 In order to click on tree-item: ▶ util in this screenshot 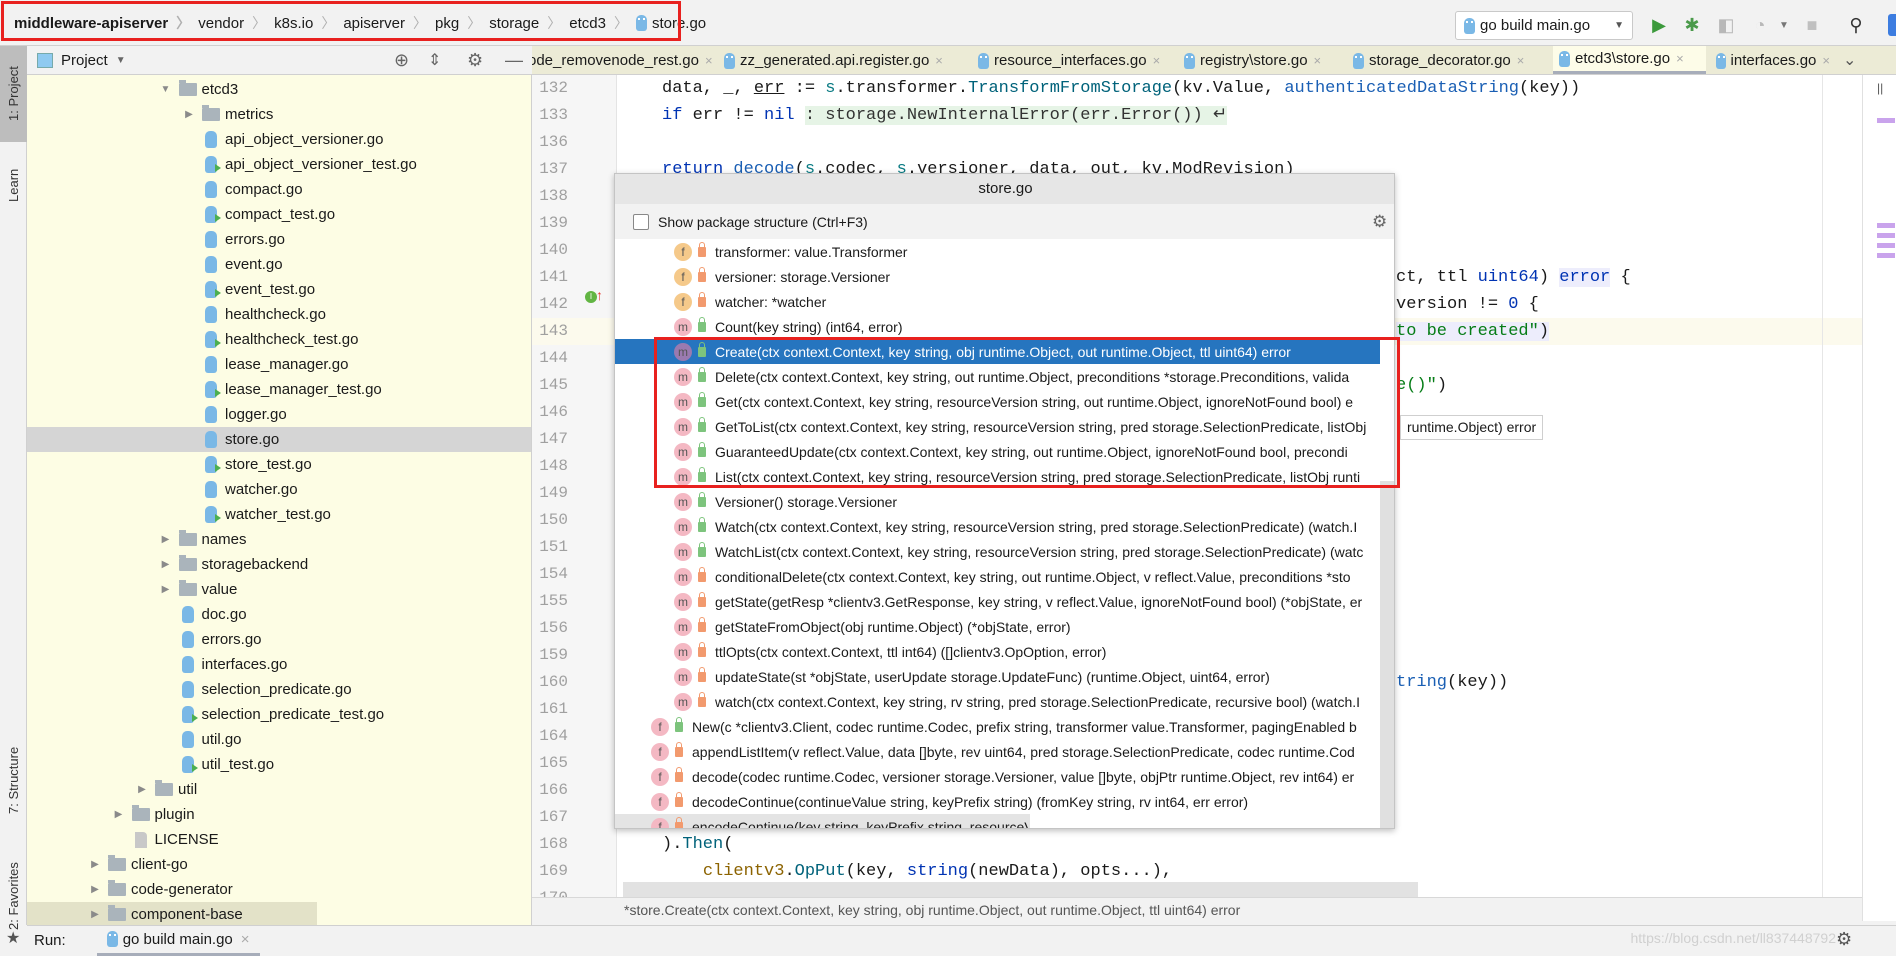, I will do `click(279, 789)`.